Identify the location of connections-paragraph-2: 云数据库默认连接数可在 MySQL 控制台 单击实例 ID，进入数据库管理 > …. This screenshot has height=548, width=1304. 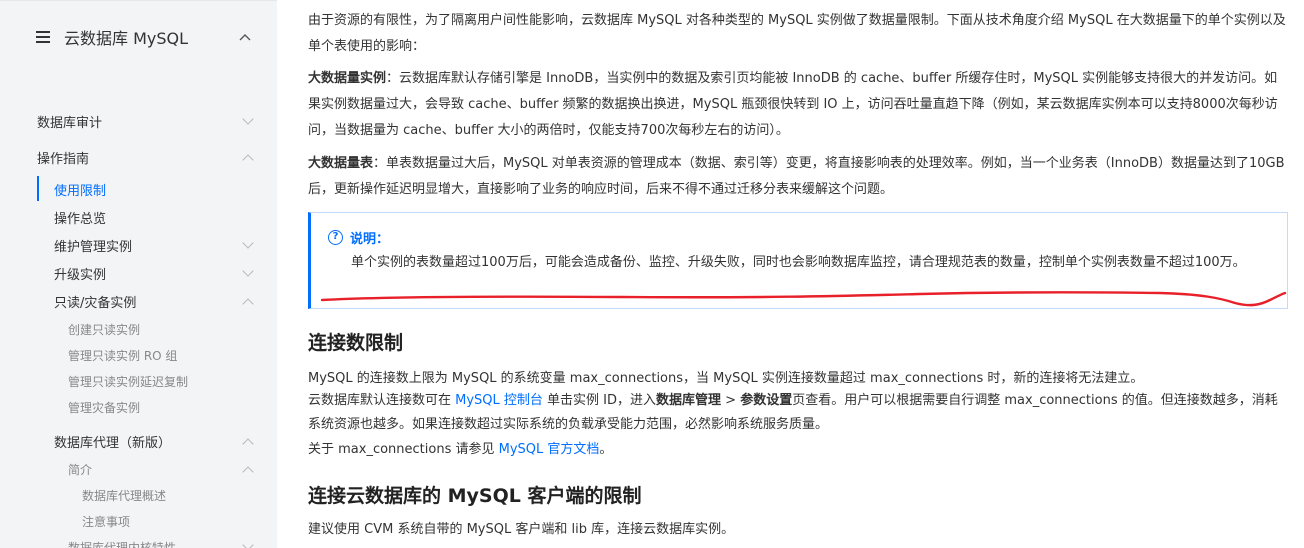
(797, 413).